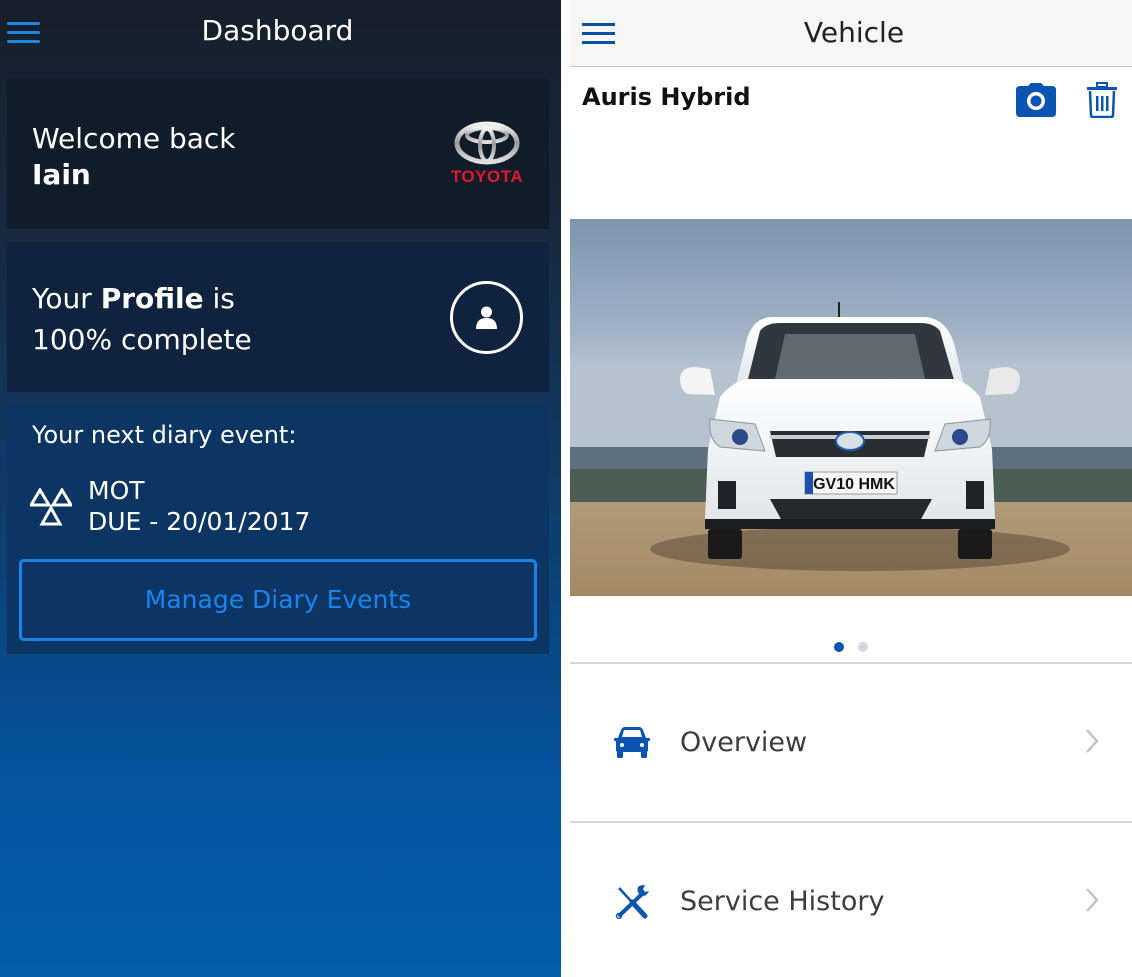  What do you see at coordinates (487, 176) in the screenshot?
I see `brand-wordmark: TOYOTA` at bounding box center [487, 176].